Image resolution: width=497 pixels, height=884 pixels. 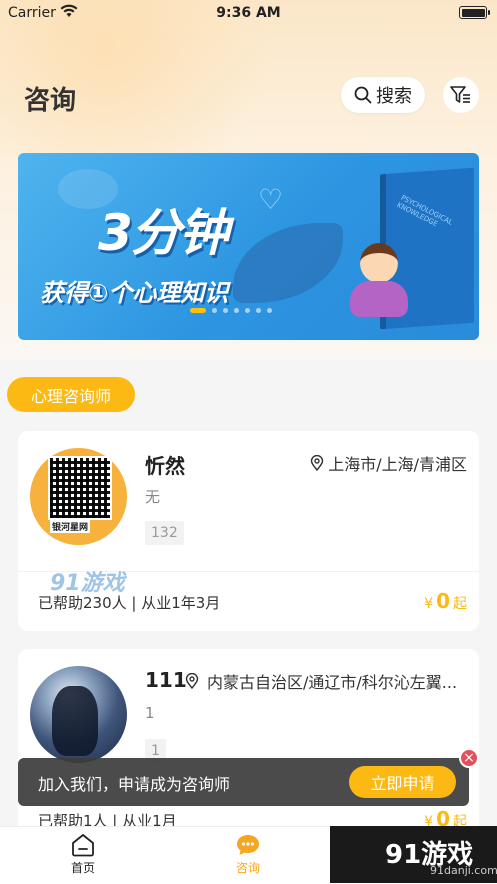 I want to click on carousel-indicator, so click(x=231, y=310).